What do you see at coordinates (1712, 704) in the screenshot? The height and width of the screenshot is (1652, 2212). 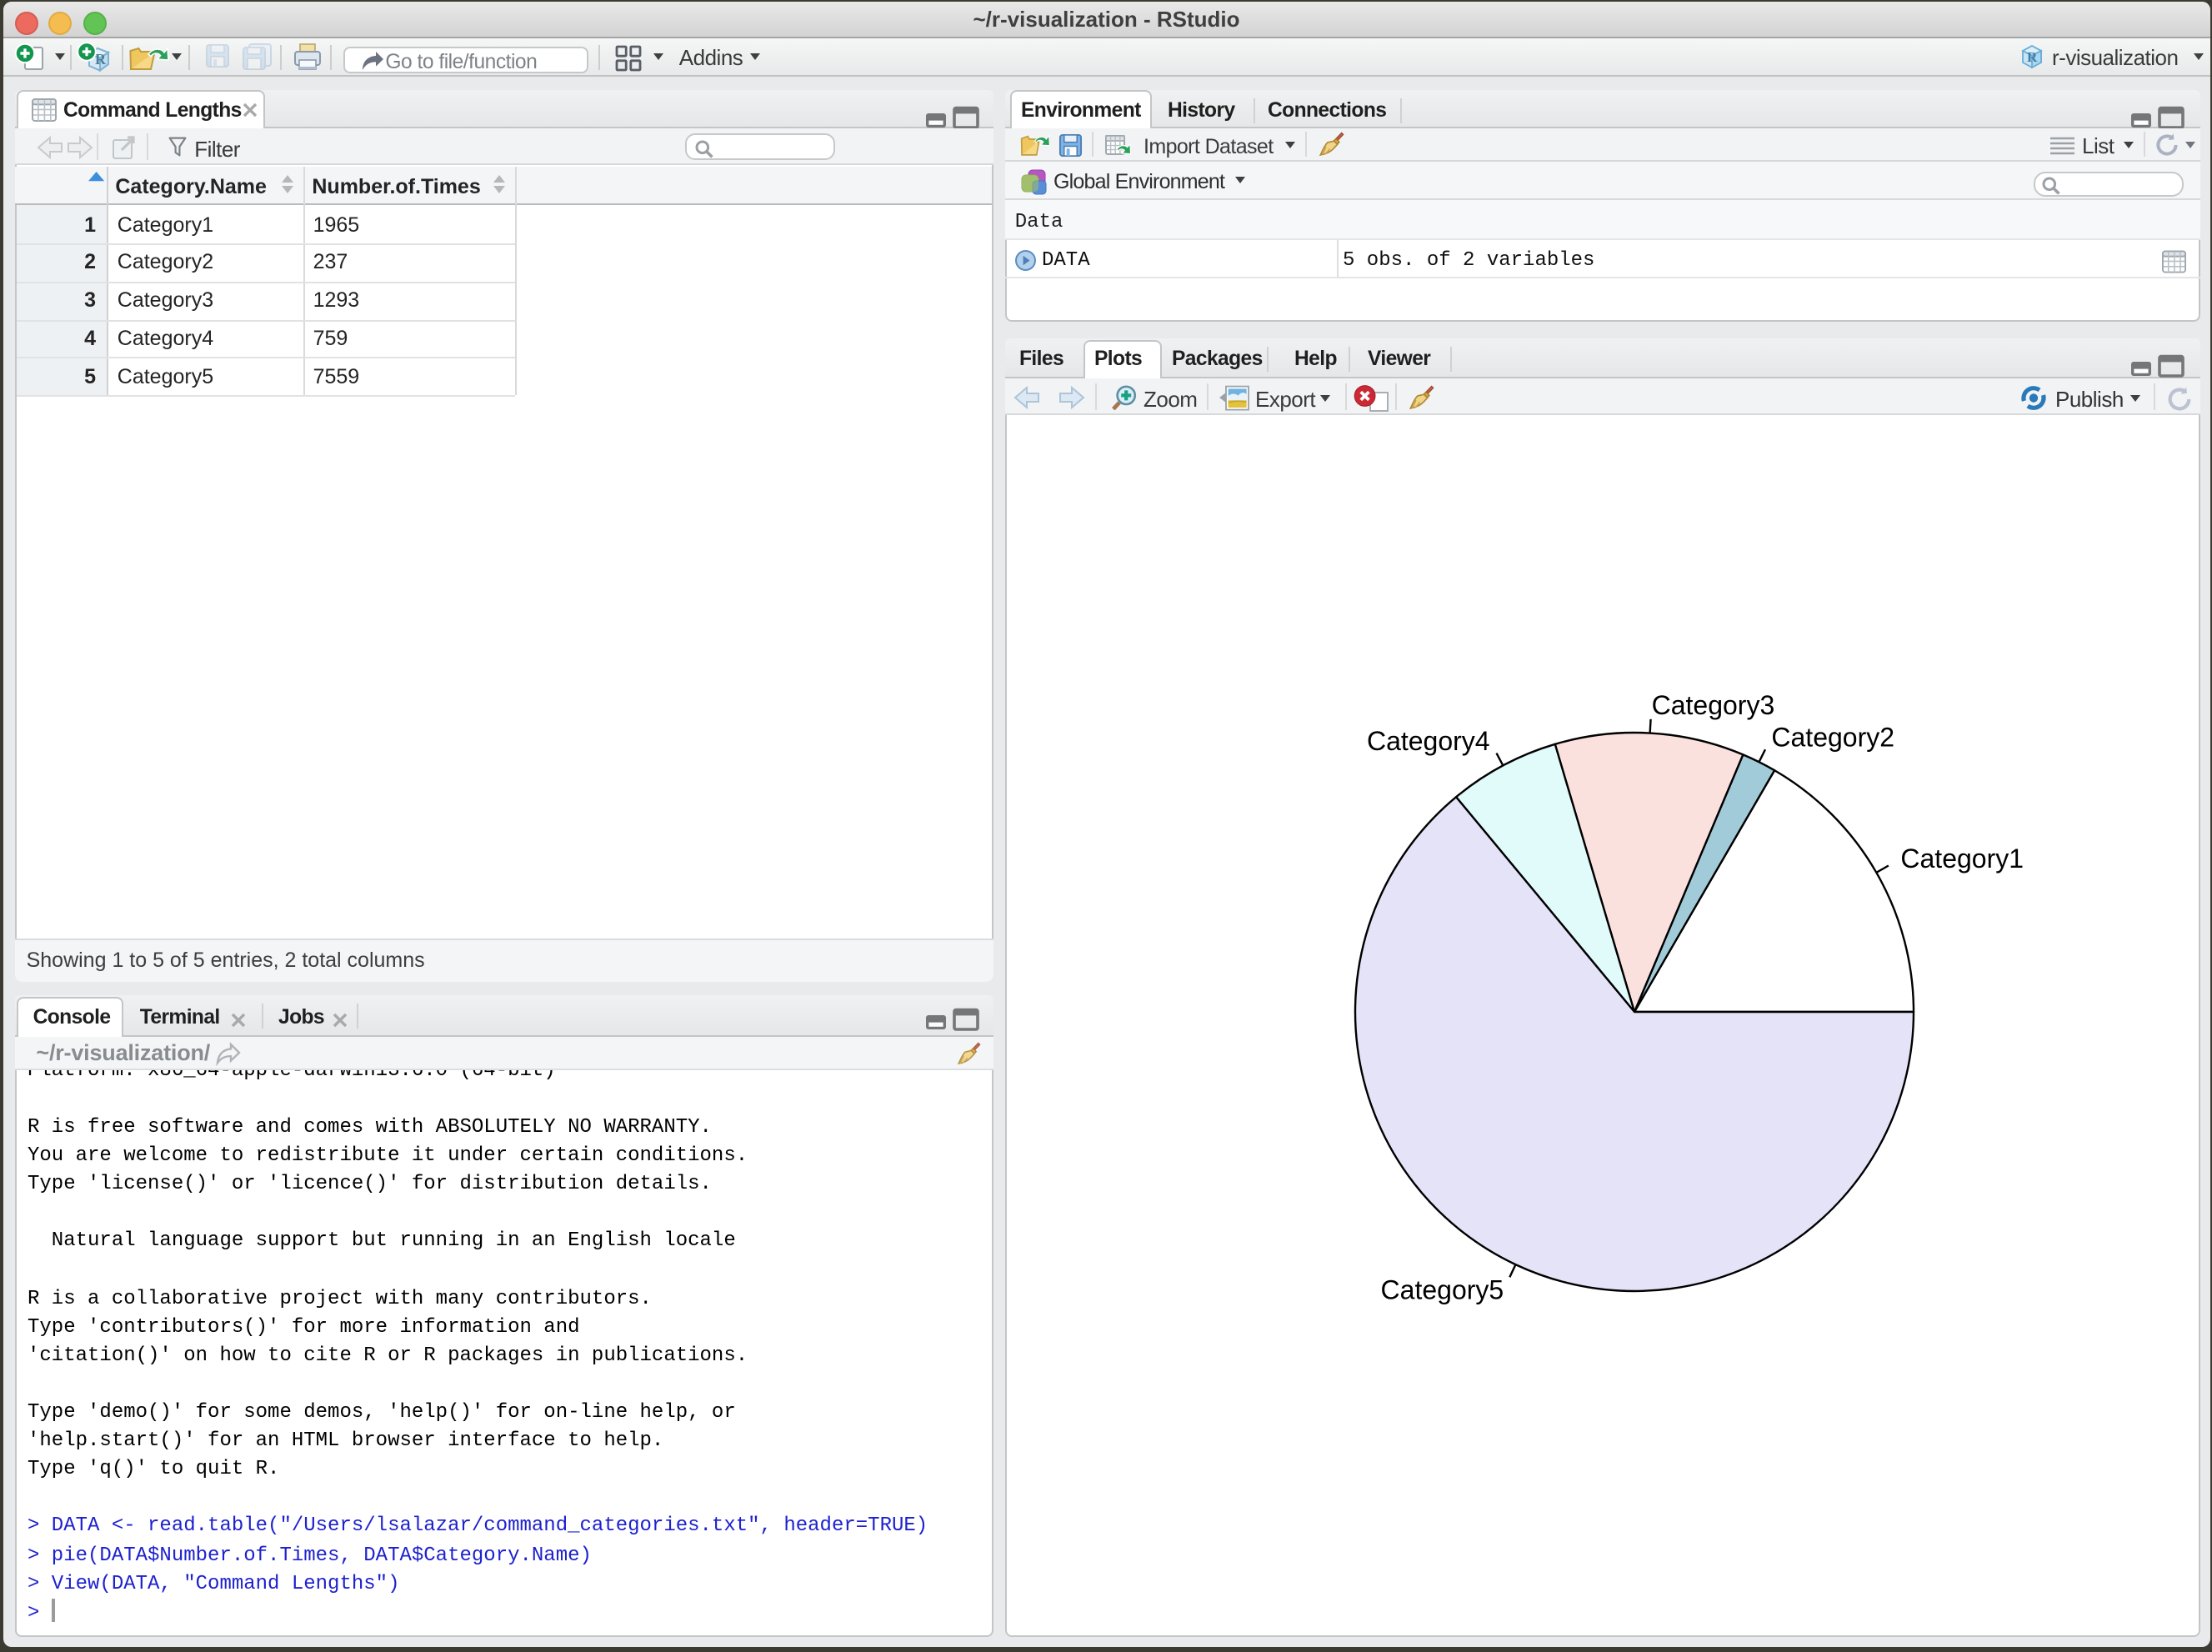 I see `svg-text: Category3` at bounding box center [1712, 704].